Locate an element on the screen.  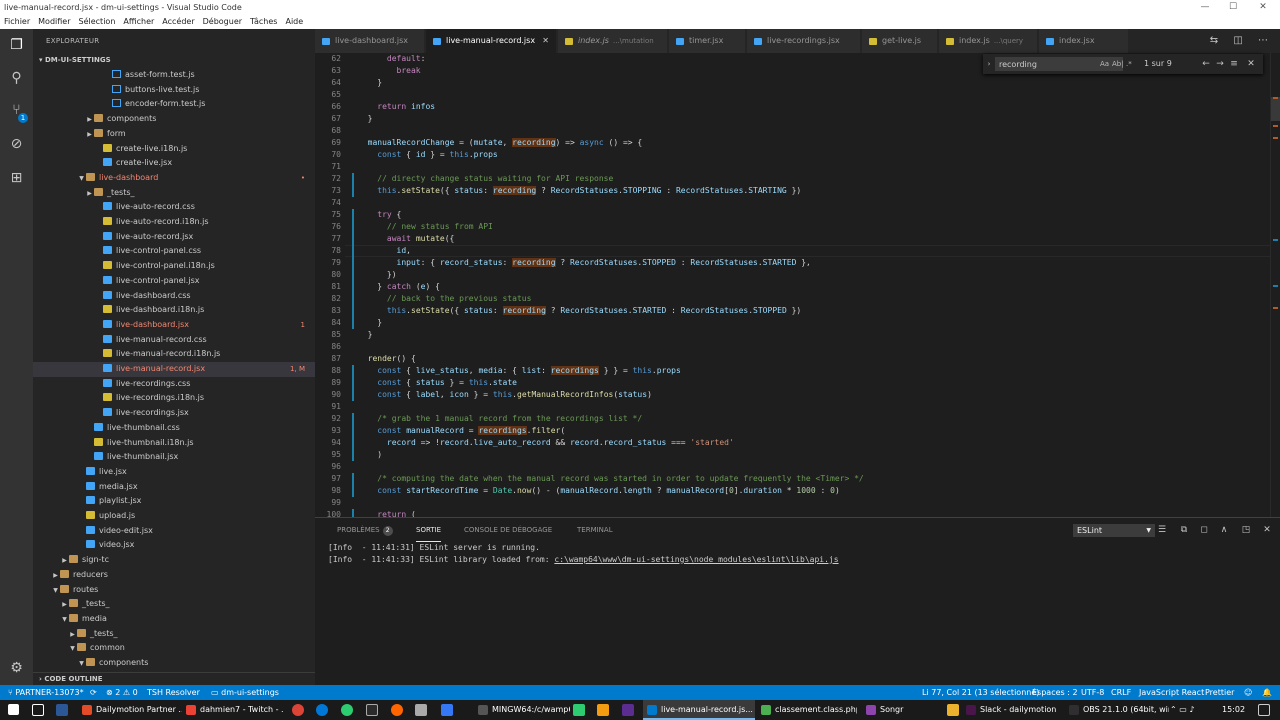
tree-file: live-manual-record.jsx 1, M is located at coordinates (174, 369).